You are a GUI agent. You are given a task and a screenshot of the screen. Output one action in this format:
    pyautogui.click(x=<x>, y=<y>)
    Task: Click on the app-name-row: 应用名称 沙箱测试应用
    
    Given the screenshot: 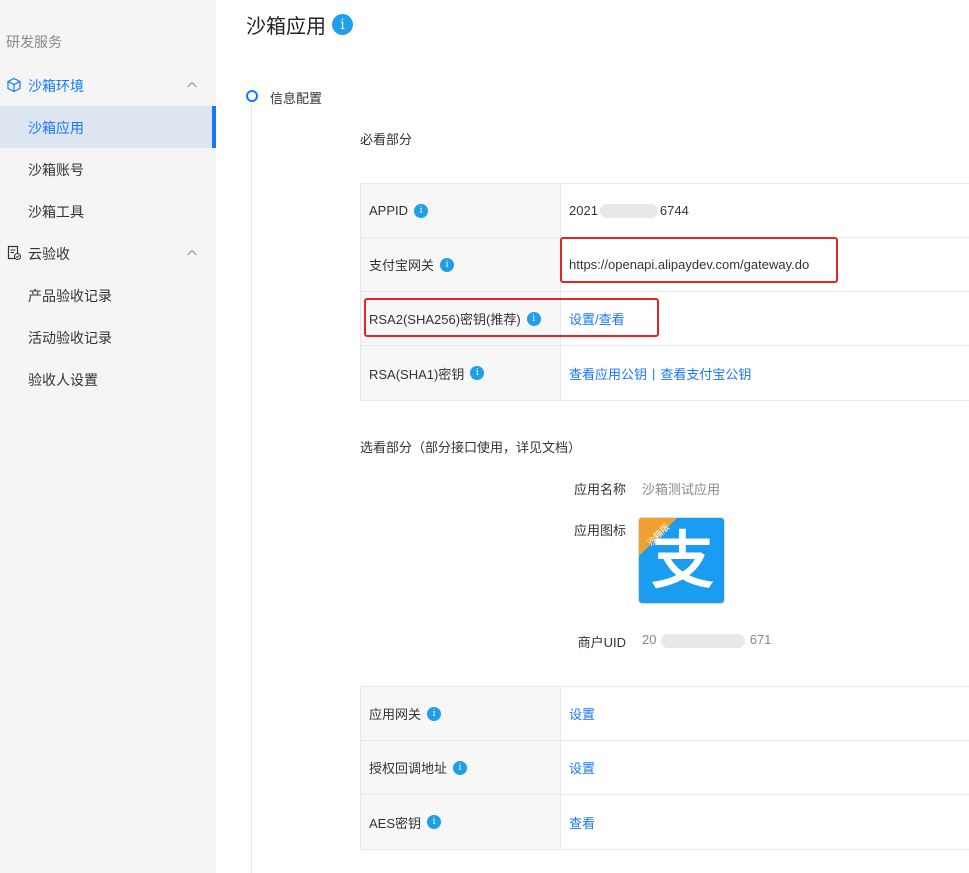 What is the action you would take?
    pyautogui.click(x=643, y=488)
    